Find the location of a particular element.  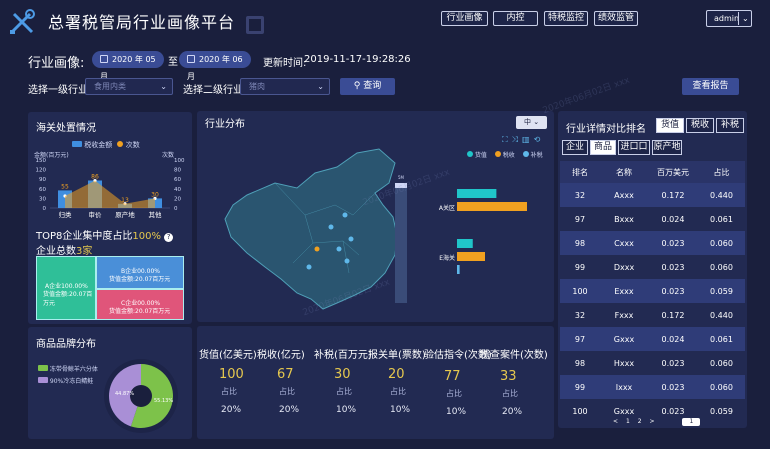

tile-b-value: 货值金额:20.07百万元 is located at coordinates (140, 279).